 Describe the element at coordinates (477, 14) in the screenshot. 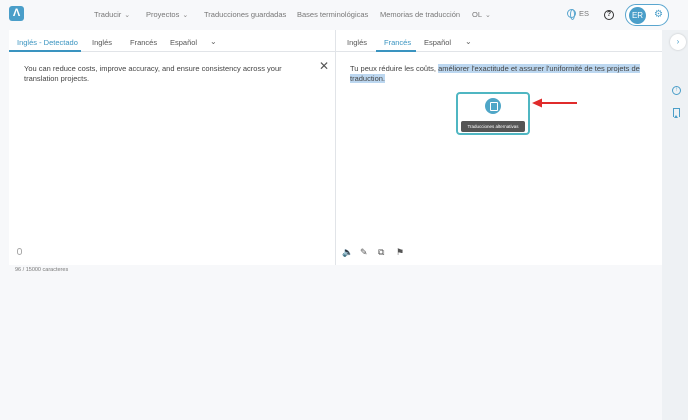

I see `nav-label: OL` at that location.